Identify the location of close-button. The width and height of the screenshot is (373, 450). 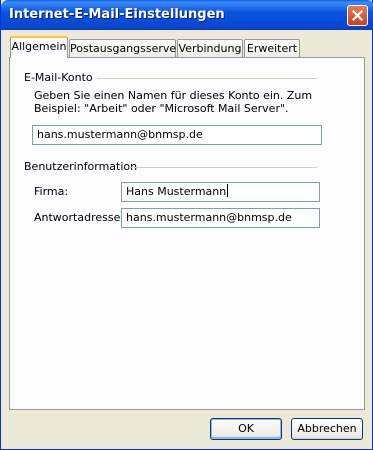
(357, 15).